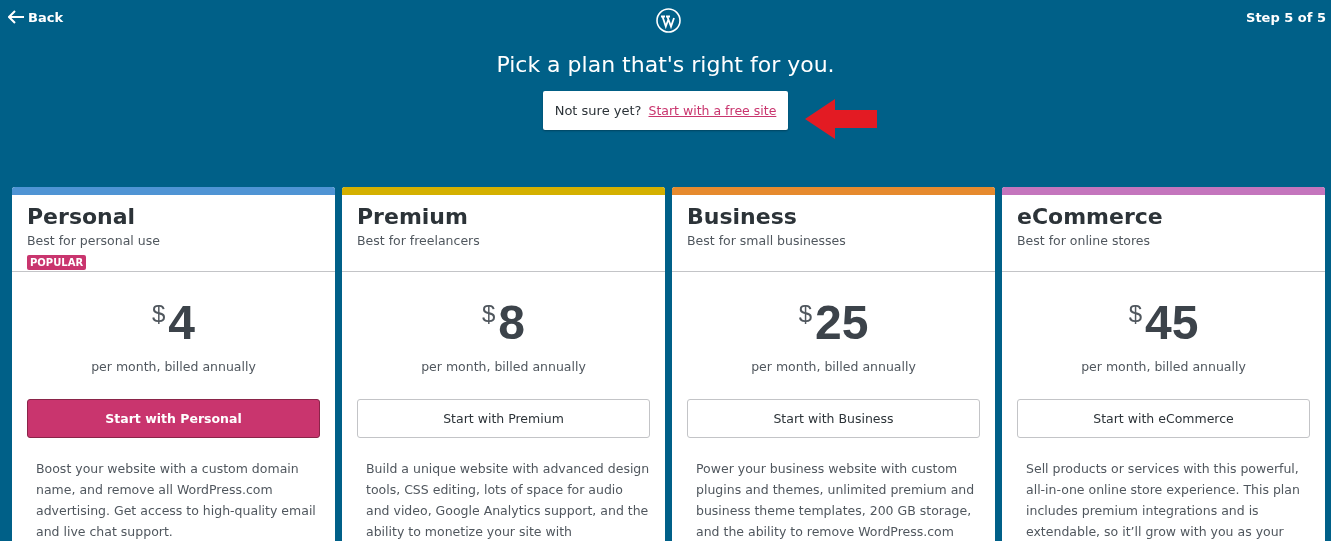 This screenshot has height=541, width=1331. Describe the element at coordinates (413, 217) in the screenshot. I see `plan-name: Premium` at that location.